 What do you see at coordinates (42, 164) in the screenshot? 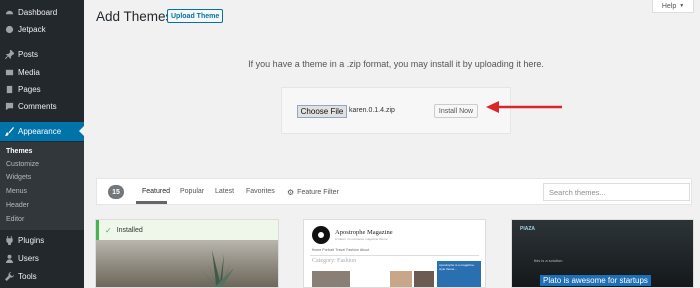
I see `submenu-customize: Customize` at bounding box center [42, 164].